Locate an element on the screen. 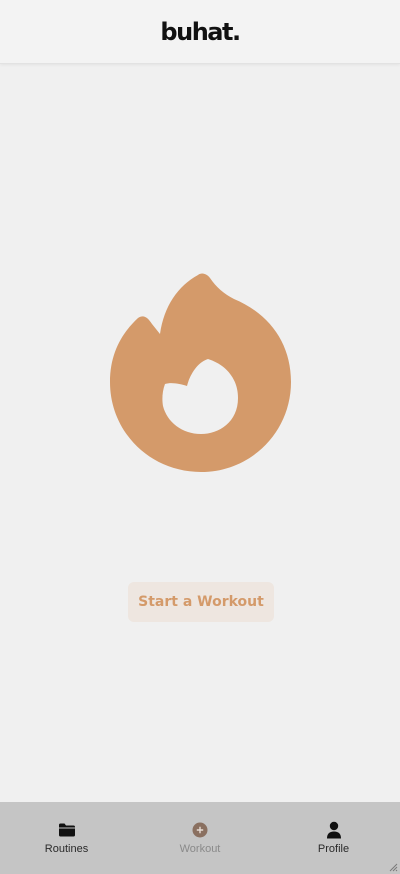  nav-item-profile: Profile is located at coordinates (333, 838).